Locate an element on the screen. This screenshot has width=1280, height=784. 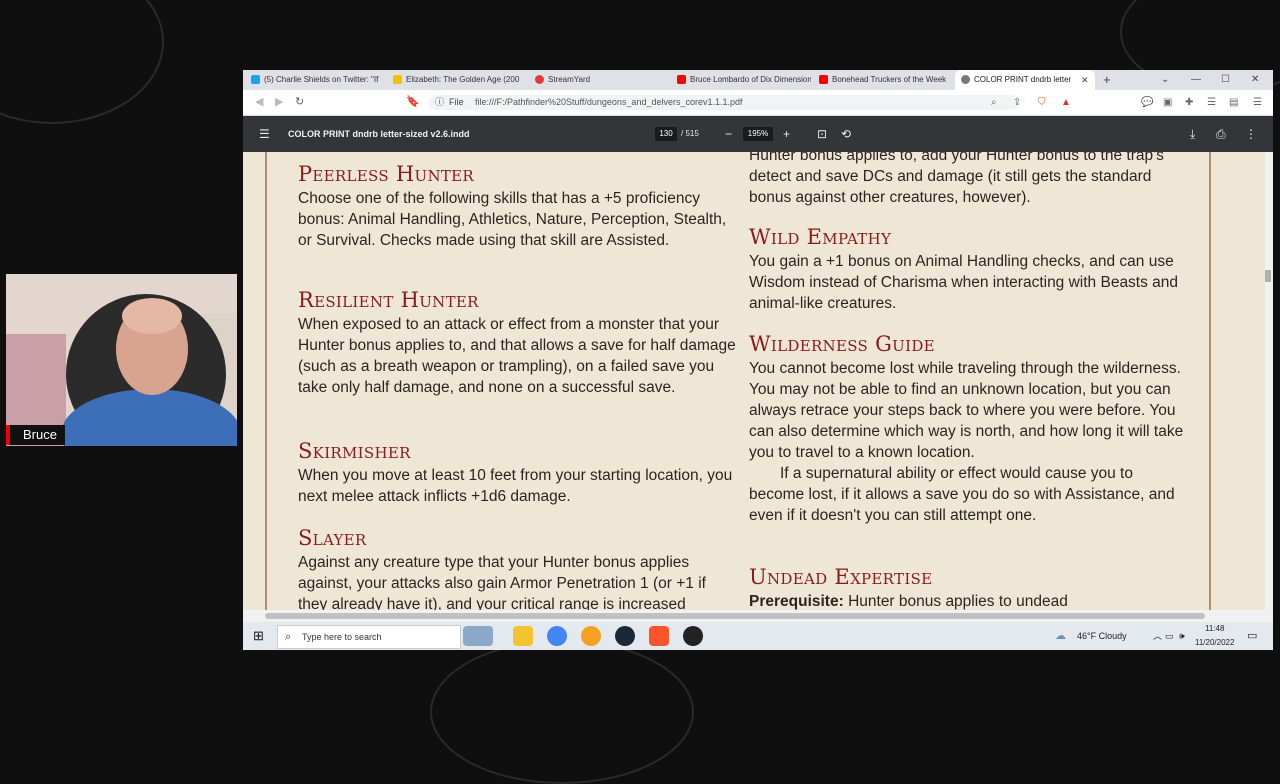
search-placeholder: Type here to search is located at coordinates (342, 637).